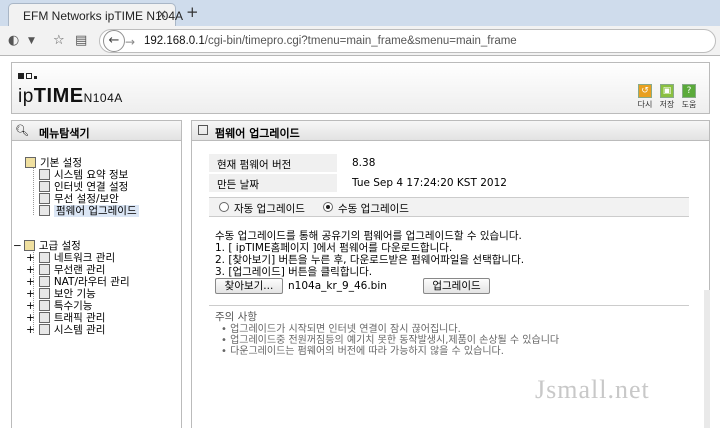 This screenshot has height=428, width=720. Describe the element at coordinates (449, 207) in the screenshot. I see `upgrade-mode-selector: 자동 업그레이드 수동 업그레이드` at that location.